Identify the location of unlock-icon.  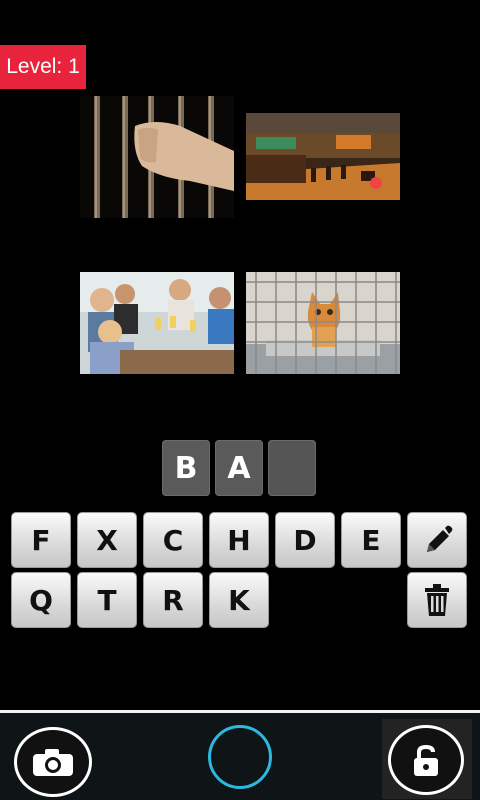
(426, 760).